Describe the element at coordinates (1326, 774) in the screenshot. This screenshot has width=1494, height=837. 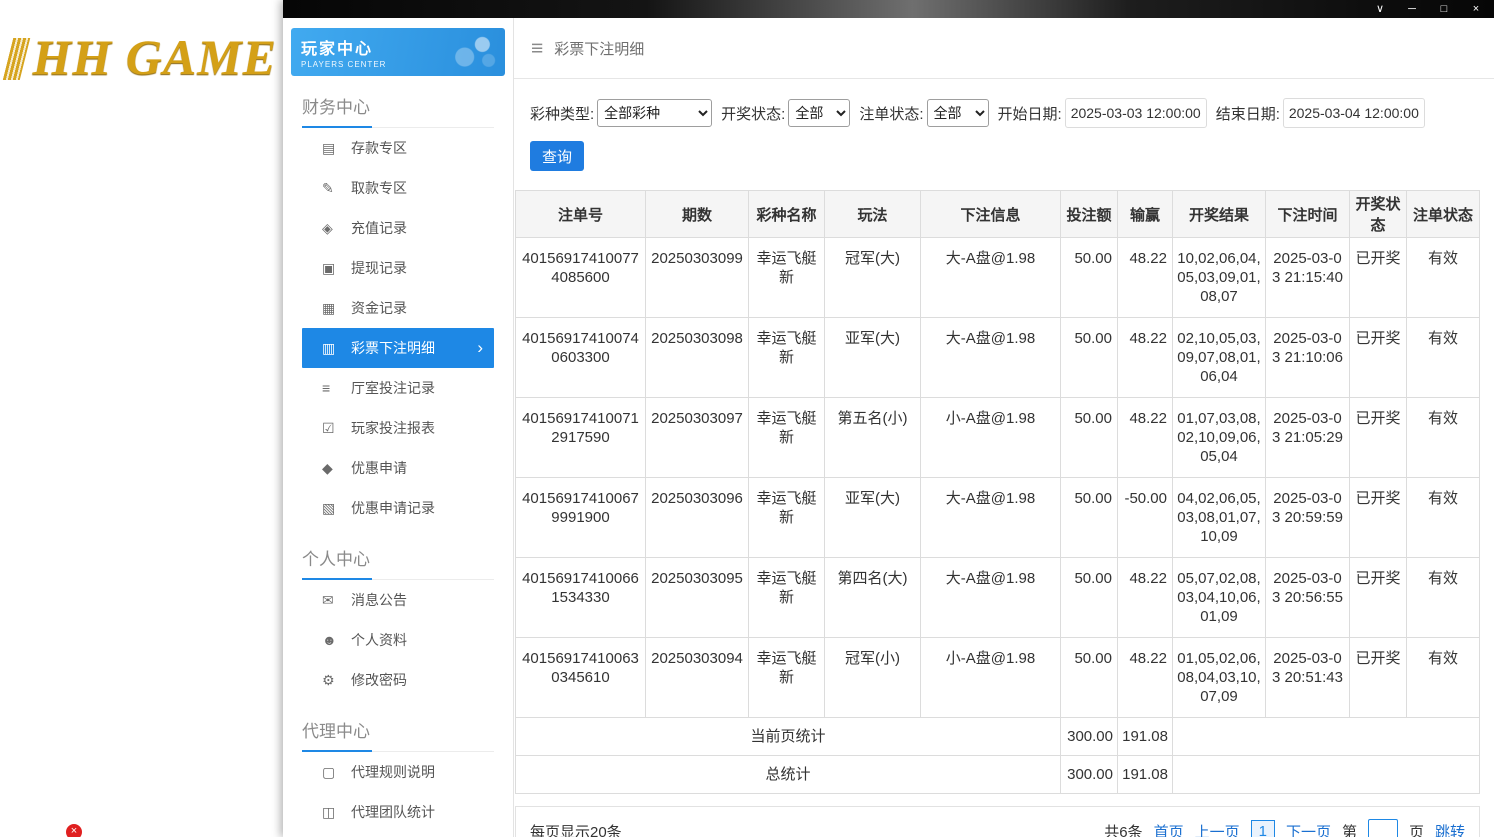
I see `summary-empty-cell` at that location.